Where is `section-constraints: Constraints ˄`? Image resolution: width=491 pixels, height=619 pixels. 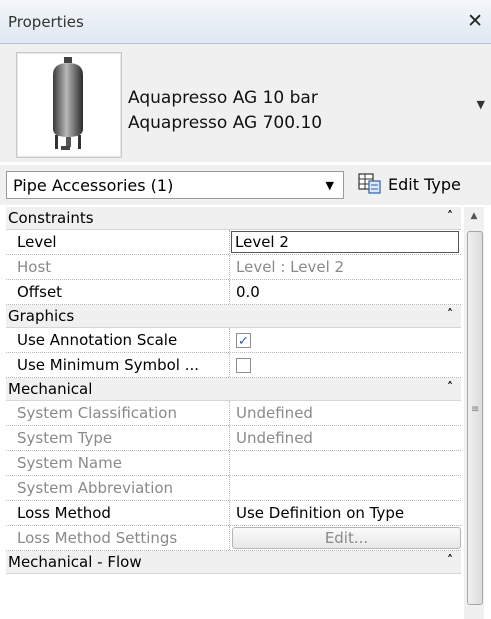 section-constraints: Constraints ˄ is located at coordinates (233, 218).